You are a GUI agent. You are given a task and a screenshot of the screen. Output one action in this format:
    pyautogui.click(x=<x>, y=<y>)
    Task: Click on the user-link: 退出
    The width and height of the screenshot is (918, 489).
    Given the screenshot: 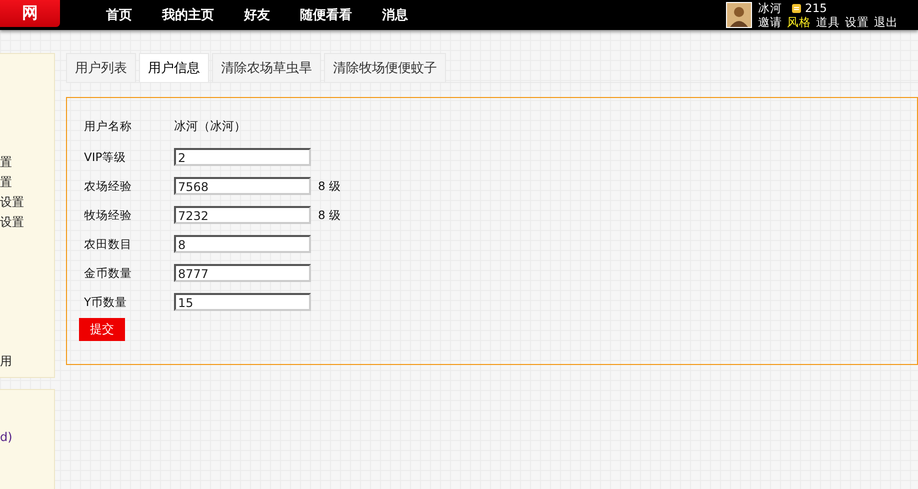 What is the action you would take?
    pyautogui.click(x=886, y=22)
    